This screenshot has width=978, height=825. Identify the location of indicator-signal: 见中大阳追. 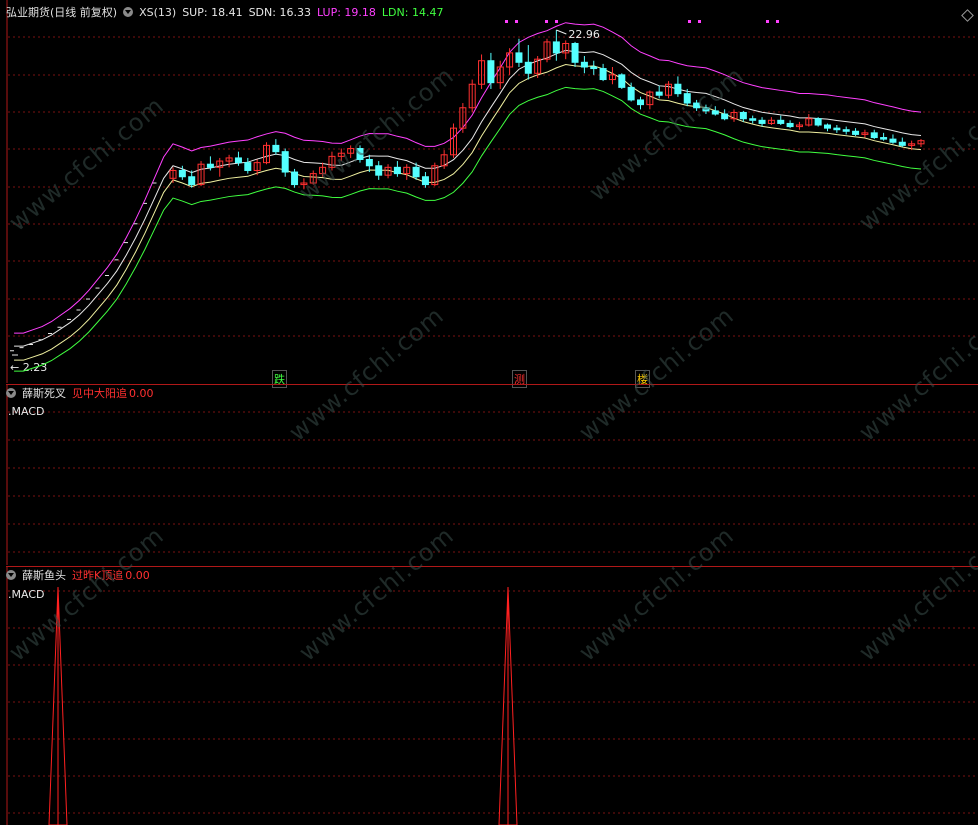
(99, 393).